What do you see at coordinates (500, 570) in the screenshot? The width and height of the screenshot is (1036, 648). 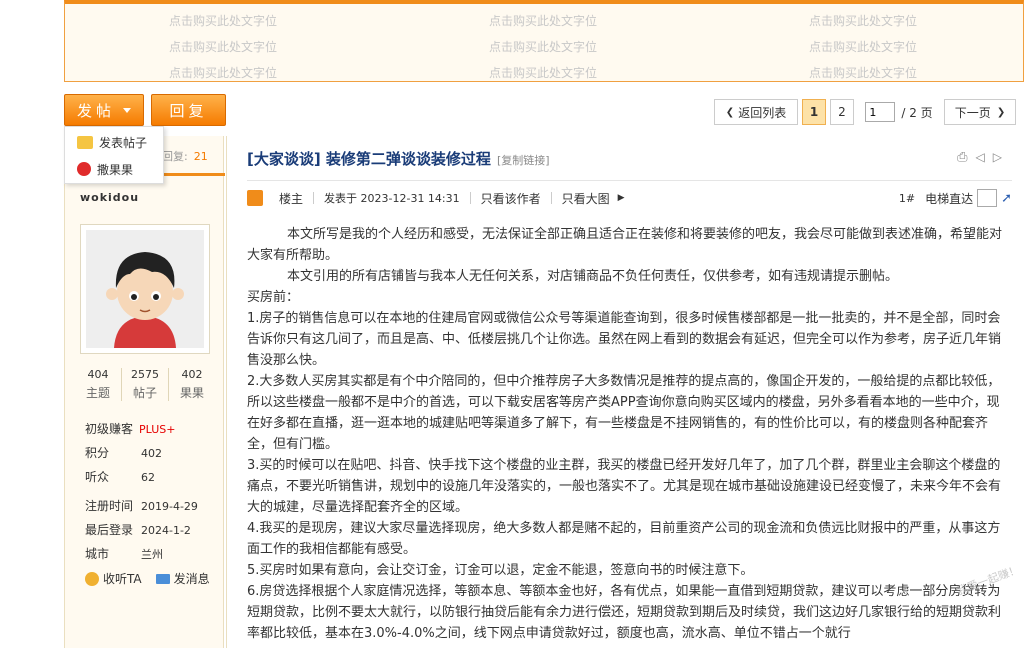 I see `post-paragraph: 5.买房时如果有意向，会让交订金，订金可以退，定金不能退，签意向书的时候注意下。` at bounding box center [500, 570].